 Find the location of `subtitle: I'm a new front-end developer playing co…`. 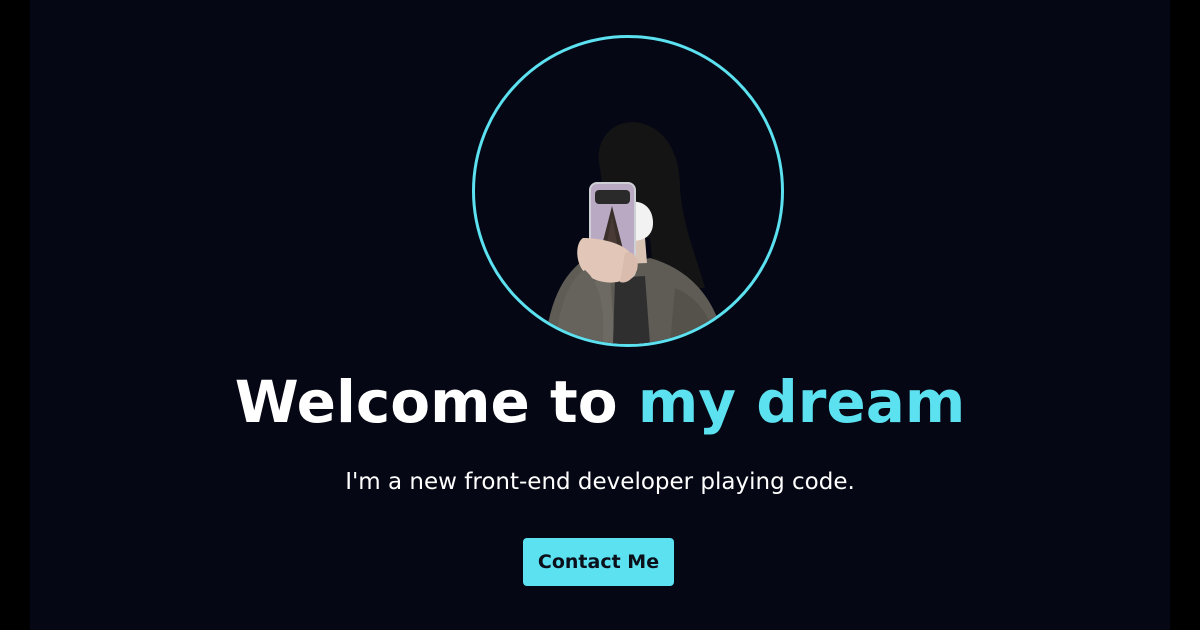

subtitle: I'm a new front-end developer playing co… is located at coordinates (600, 482).